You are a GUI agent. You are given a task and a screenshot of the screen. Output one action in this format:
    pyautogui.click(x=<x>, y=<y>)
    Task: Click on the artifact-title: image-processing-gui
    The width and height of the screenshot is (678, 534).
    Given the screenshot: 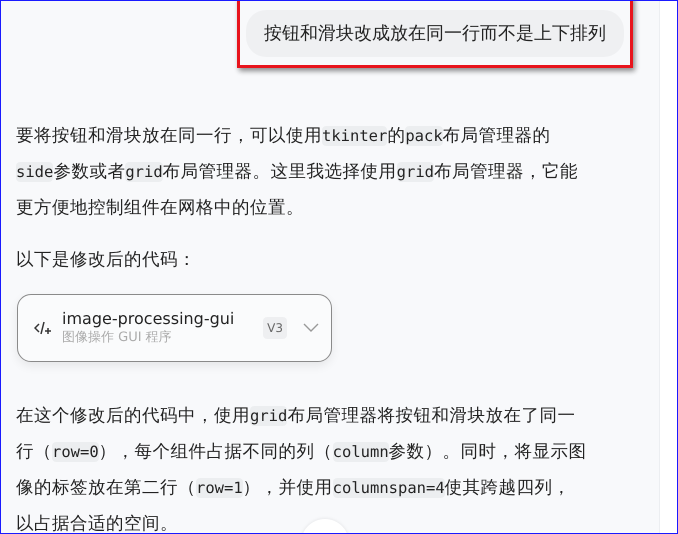 What is the action you would take?
    pyautogui.click(x=149, y=319)
    